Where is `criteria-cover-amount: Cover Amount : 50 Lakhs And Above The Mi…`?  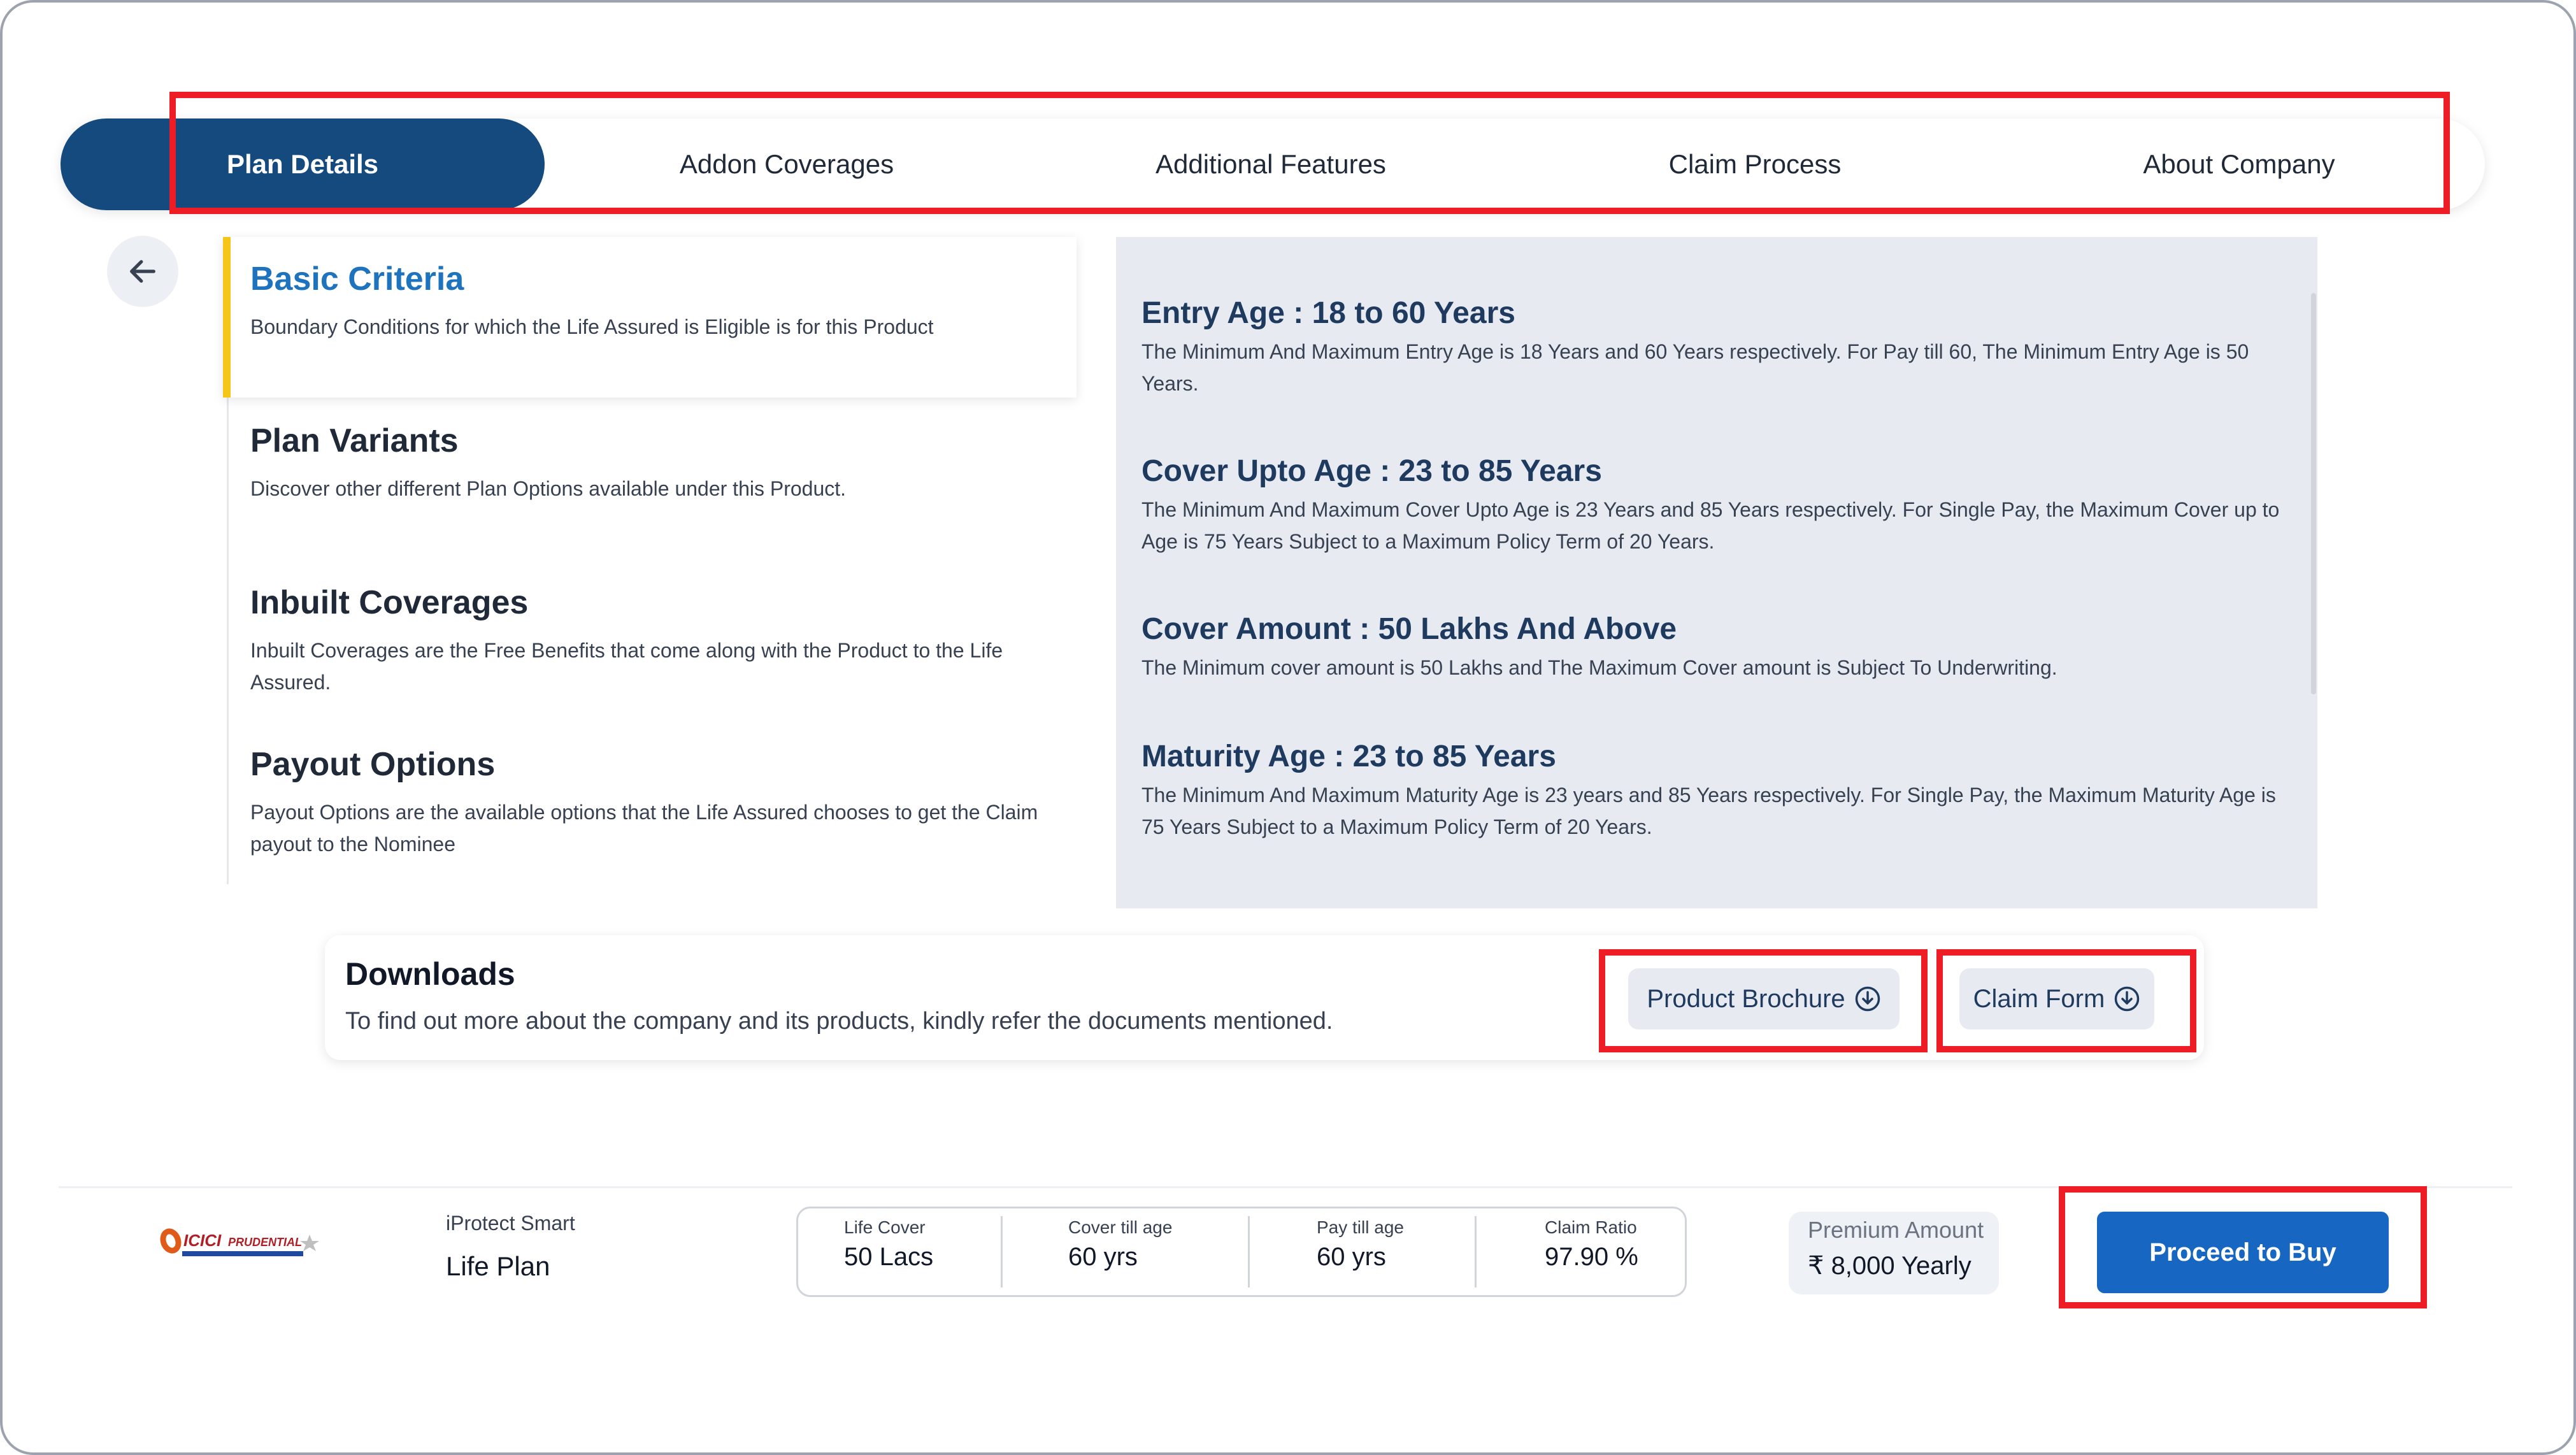 criteria-cover-amount: Cover Amount : 50 Lakhs And Above The Mi… is located at coordinates (1714, 648).